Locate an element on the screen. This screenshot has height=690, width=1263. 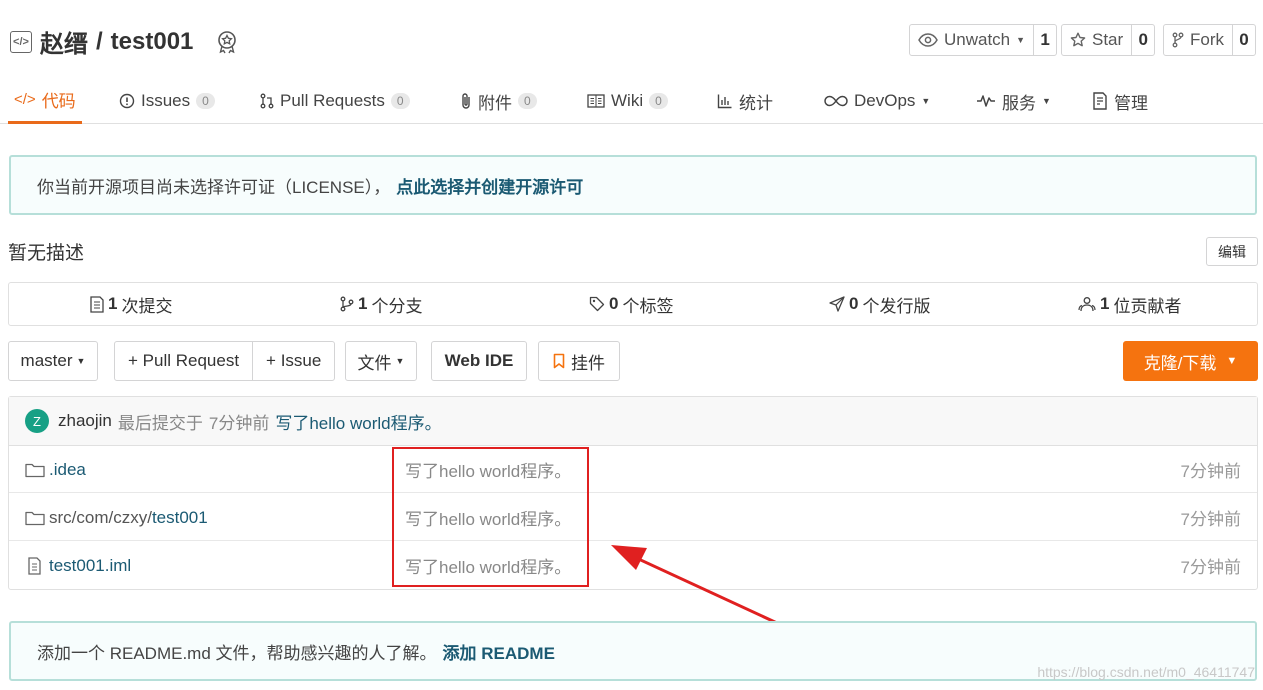
readme-notice-text: 添加一个 README.md 文件，帮助感兴趣的人了解。 is located at coordinates (237, 653).